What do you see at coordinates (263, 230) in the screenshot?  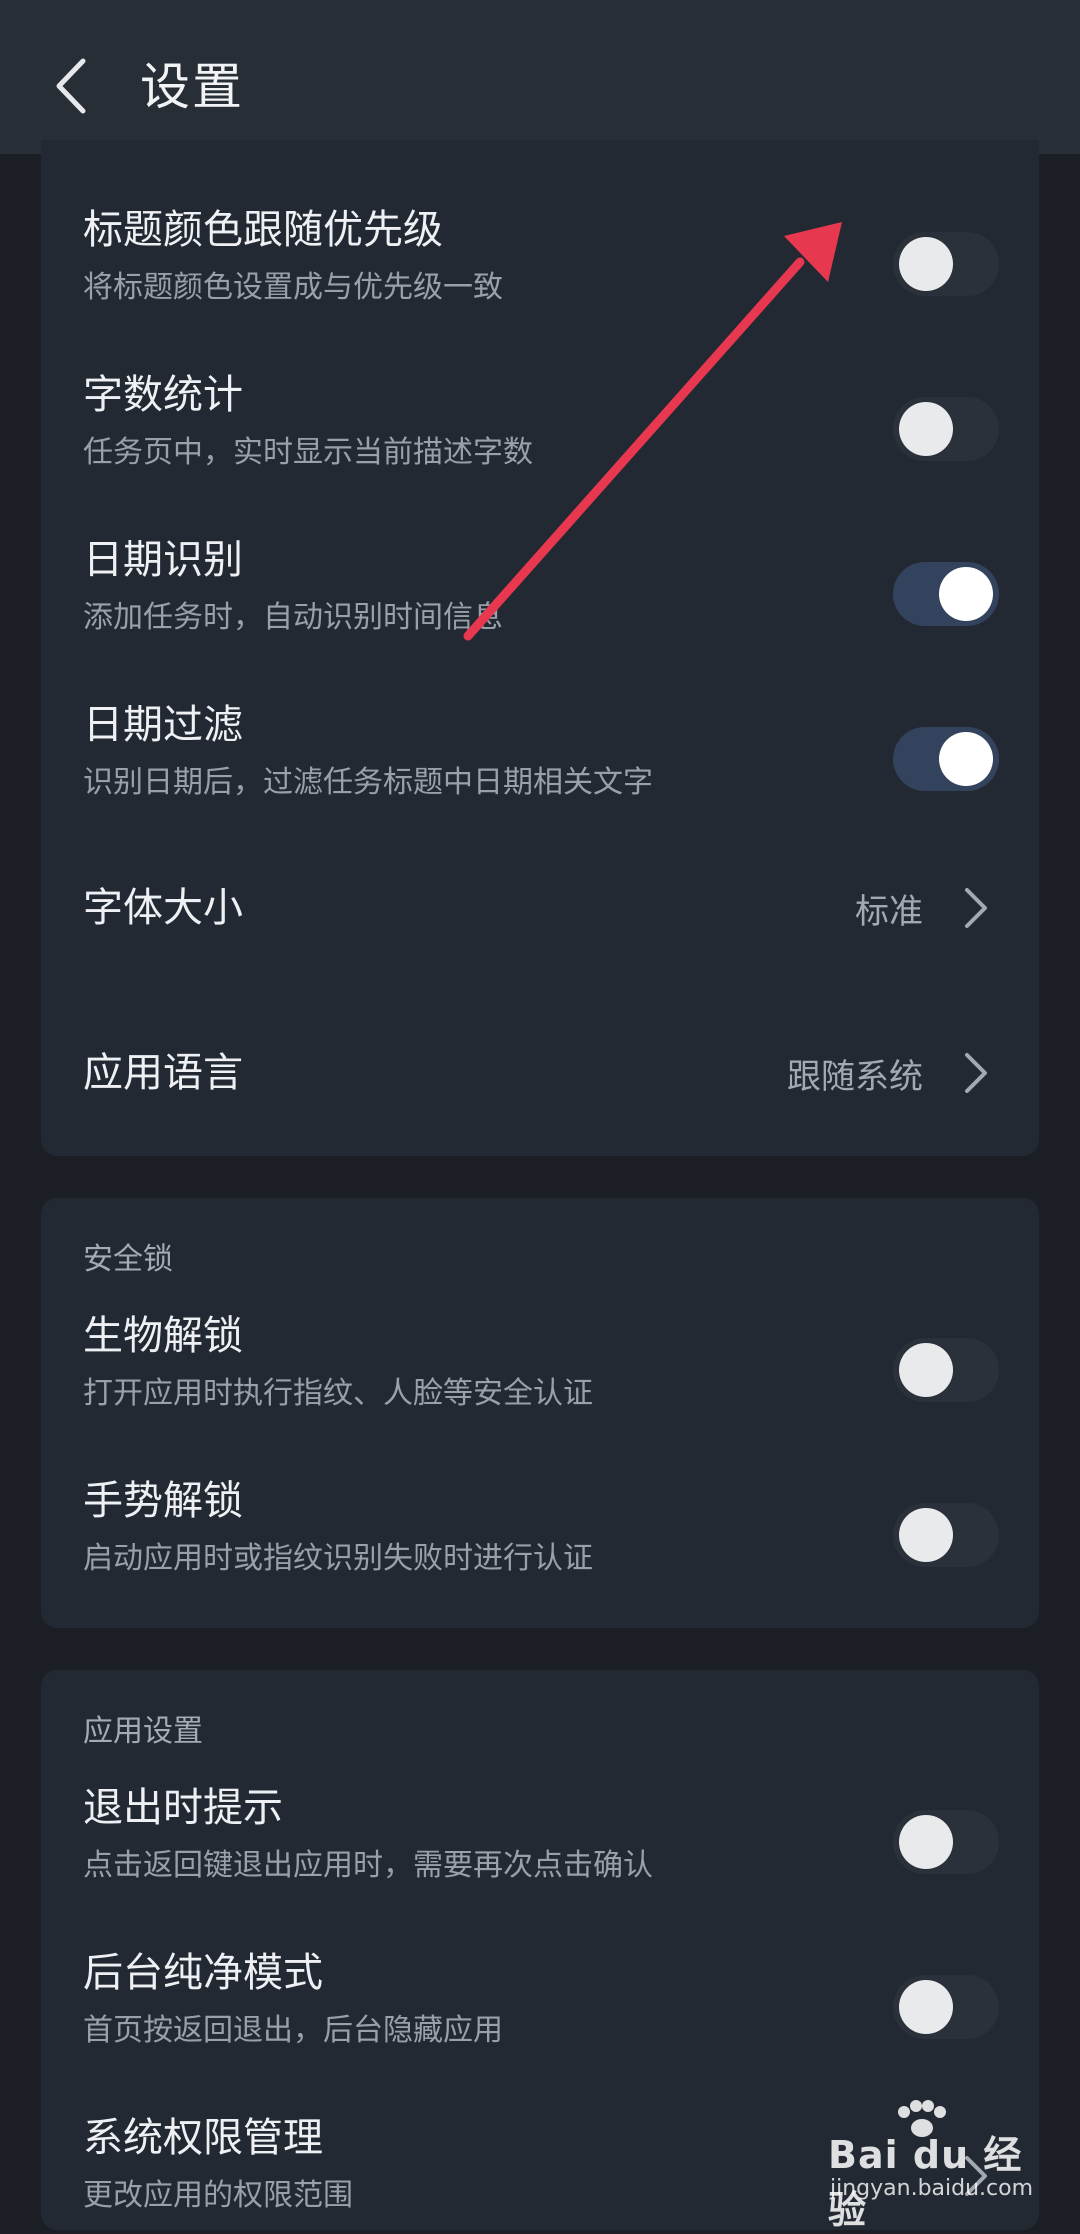 I see `row-title: 标题颜色跟随优先级` at bounding box center [263, 230].